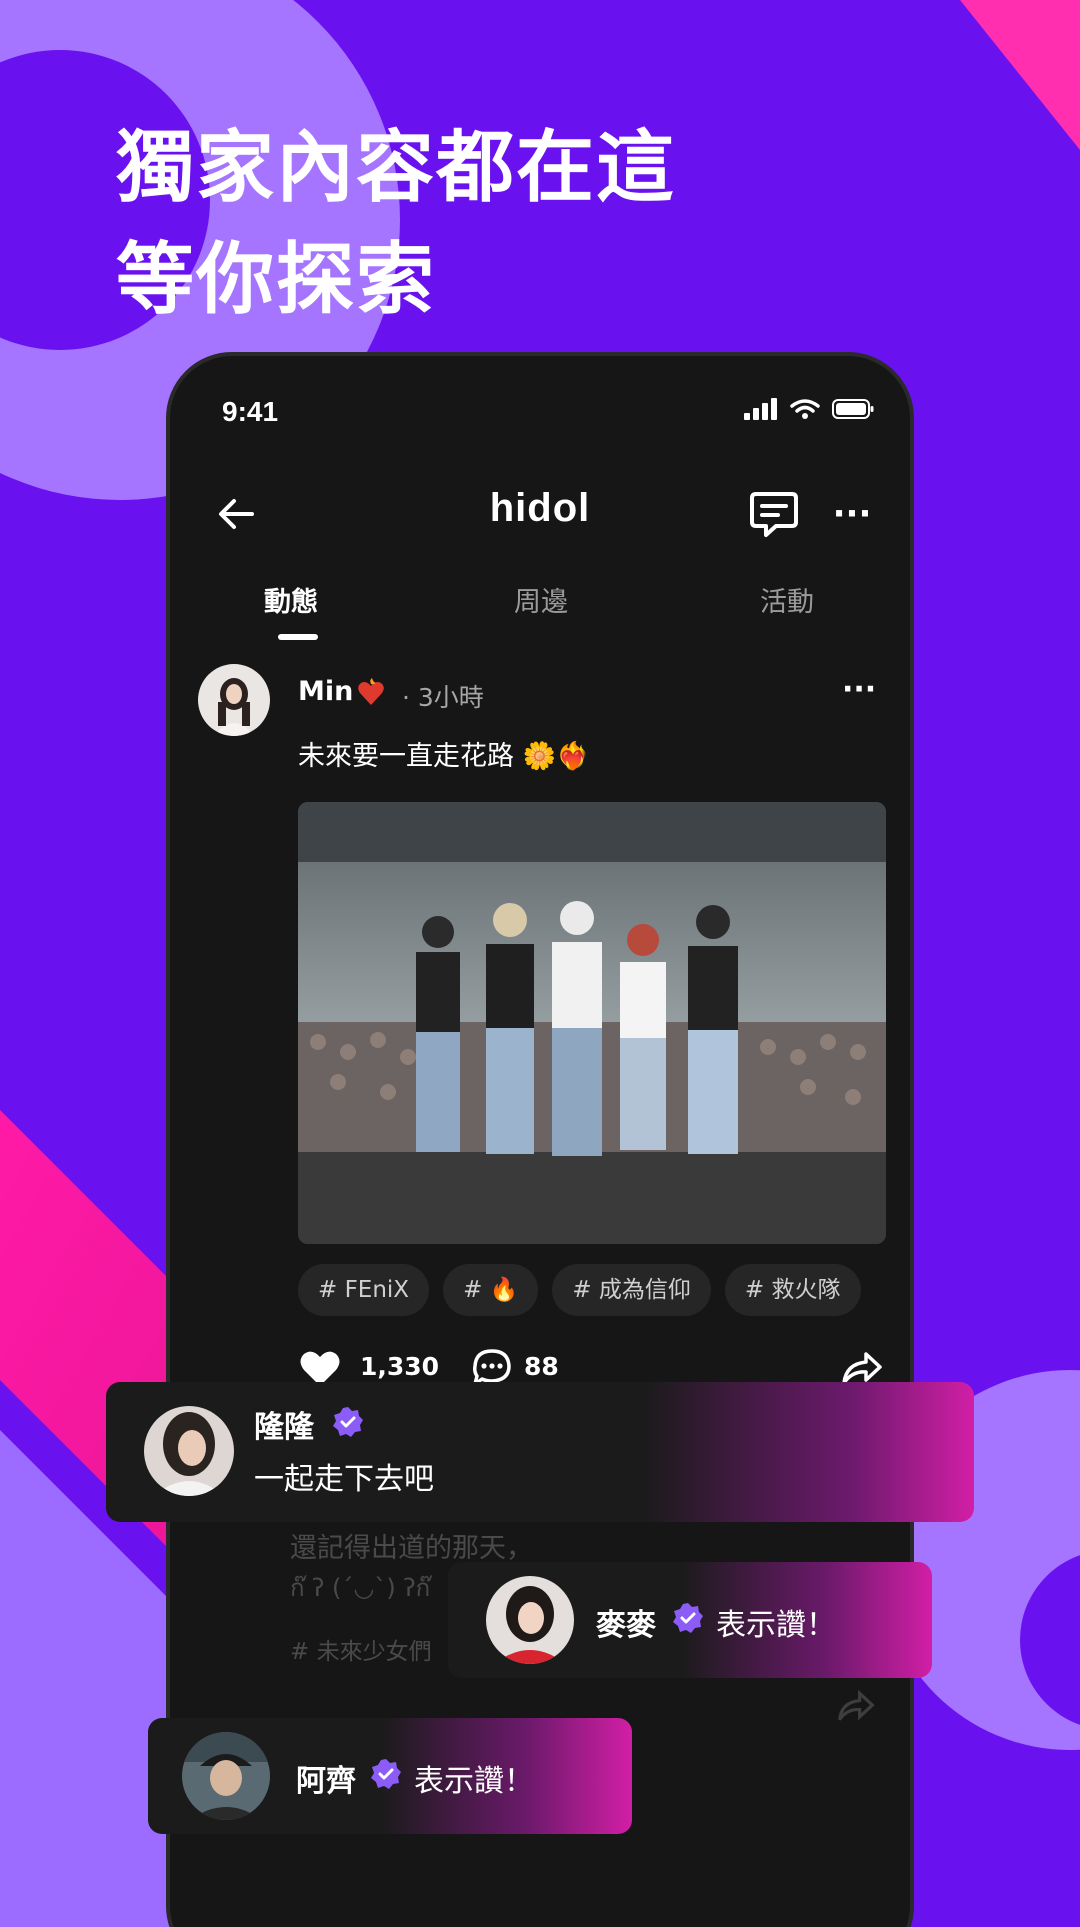 The image size is (1080, 1927). Describe the element at coordinates (774, 514) in the screenshot. I see `message-icon` at that location.